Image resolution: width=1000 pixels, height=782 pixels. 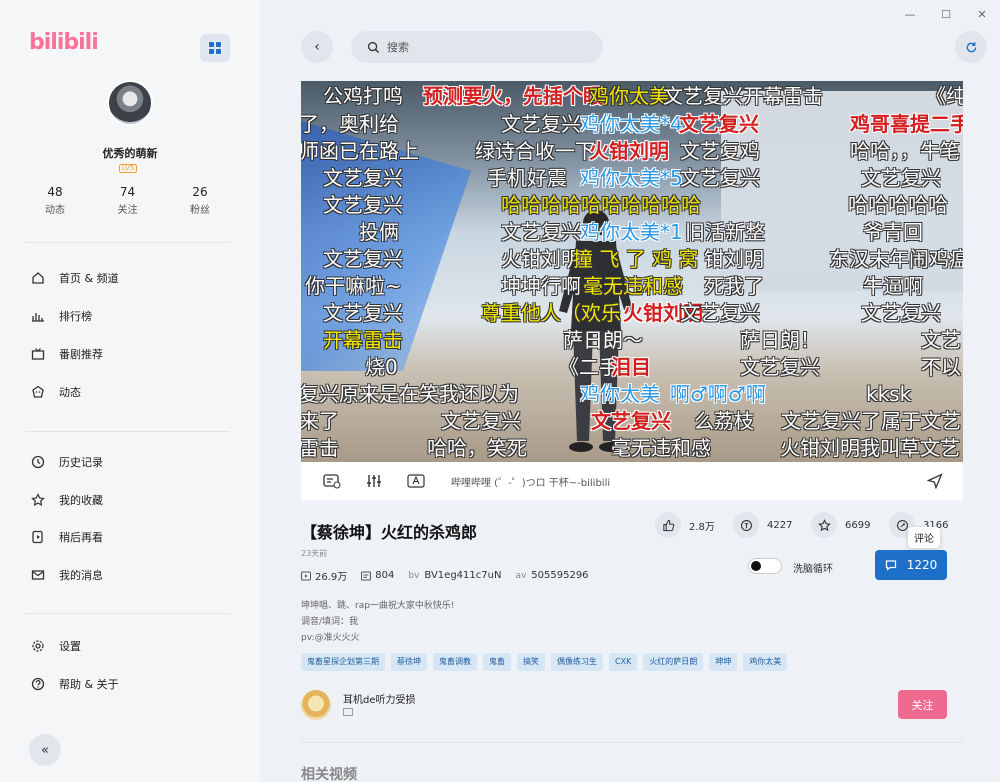 I want to click on tag: 鬼畜调教, so click(x=455, y=662).